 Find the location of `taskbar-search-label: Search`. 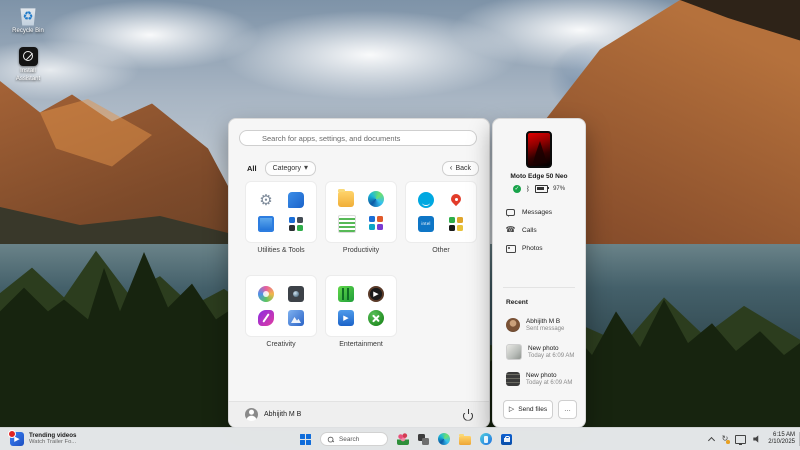

taskbar-search-label: Search is located at coordinates (349, 439).